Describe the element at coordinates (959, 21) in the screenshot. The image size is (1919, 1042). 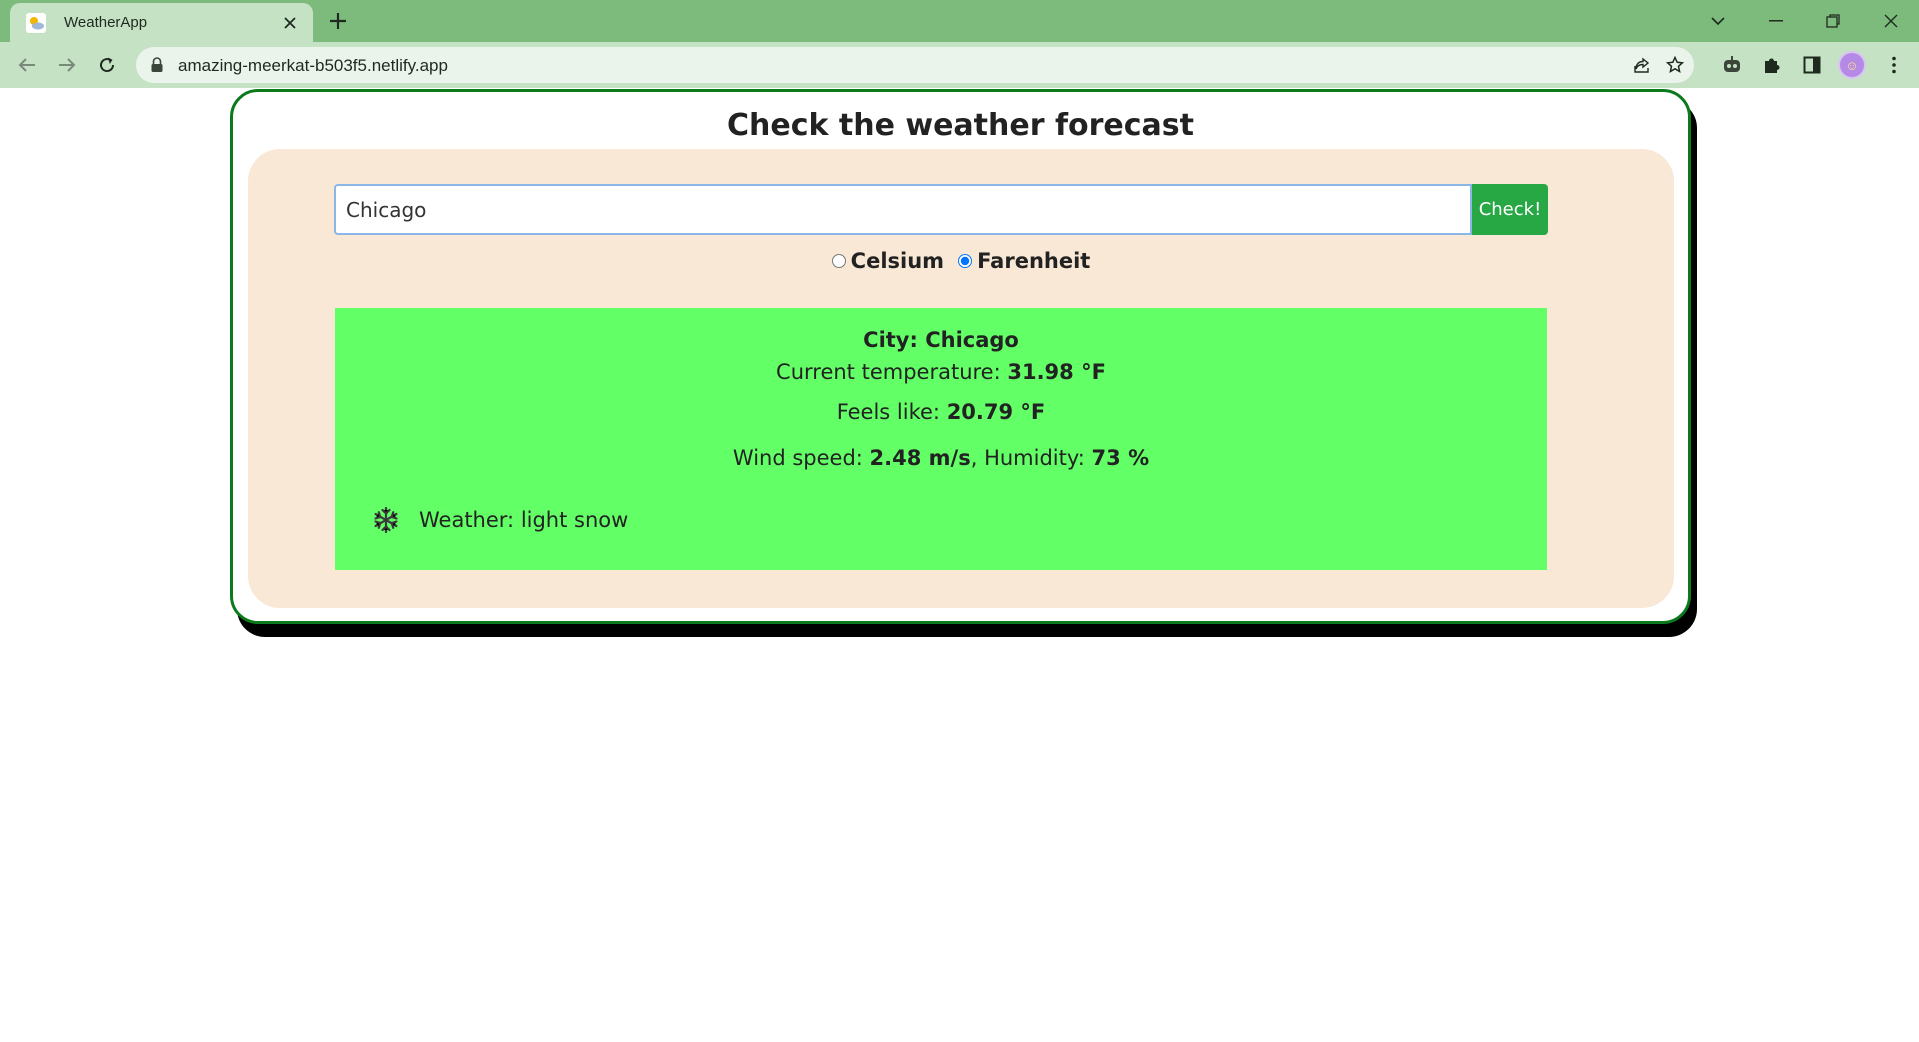
I see `tab-bar: WeatherApp` at that location.